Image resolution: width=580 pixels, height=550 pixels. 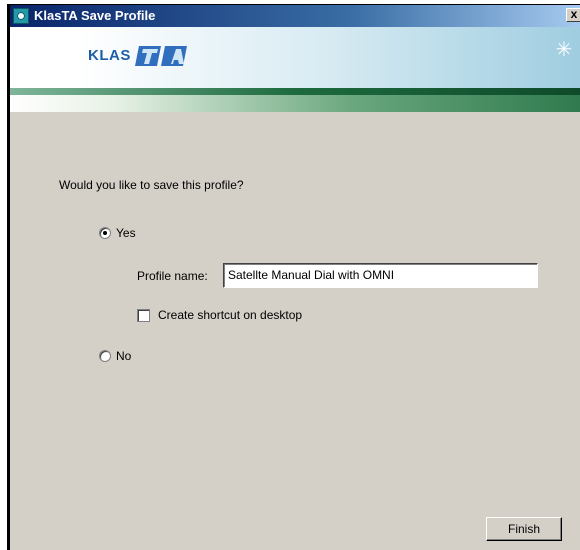 I want to click on ta-logo-mark-icon, so click(x=161, y=56).